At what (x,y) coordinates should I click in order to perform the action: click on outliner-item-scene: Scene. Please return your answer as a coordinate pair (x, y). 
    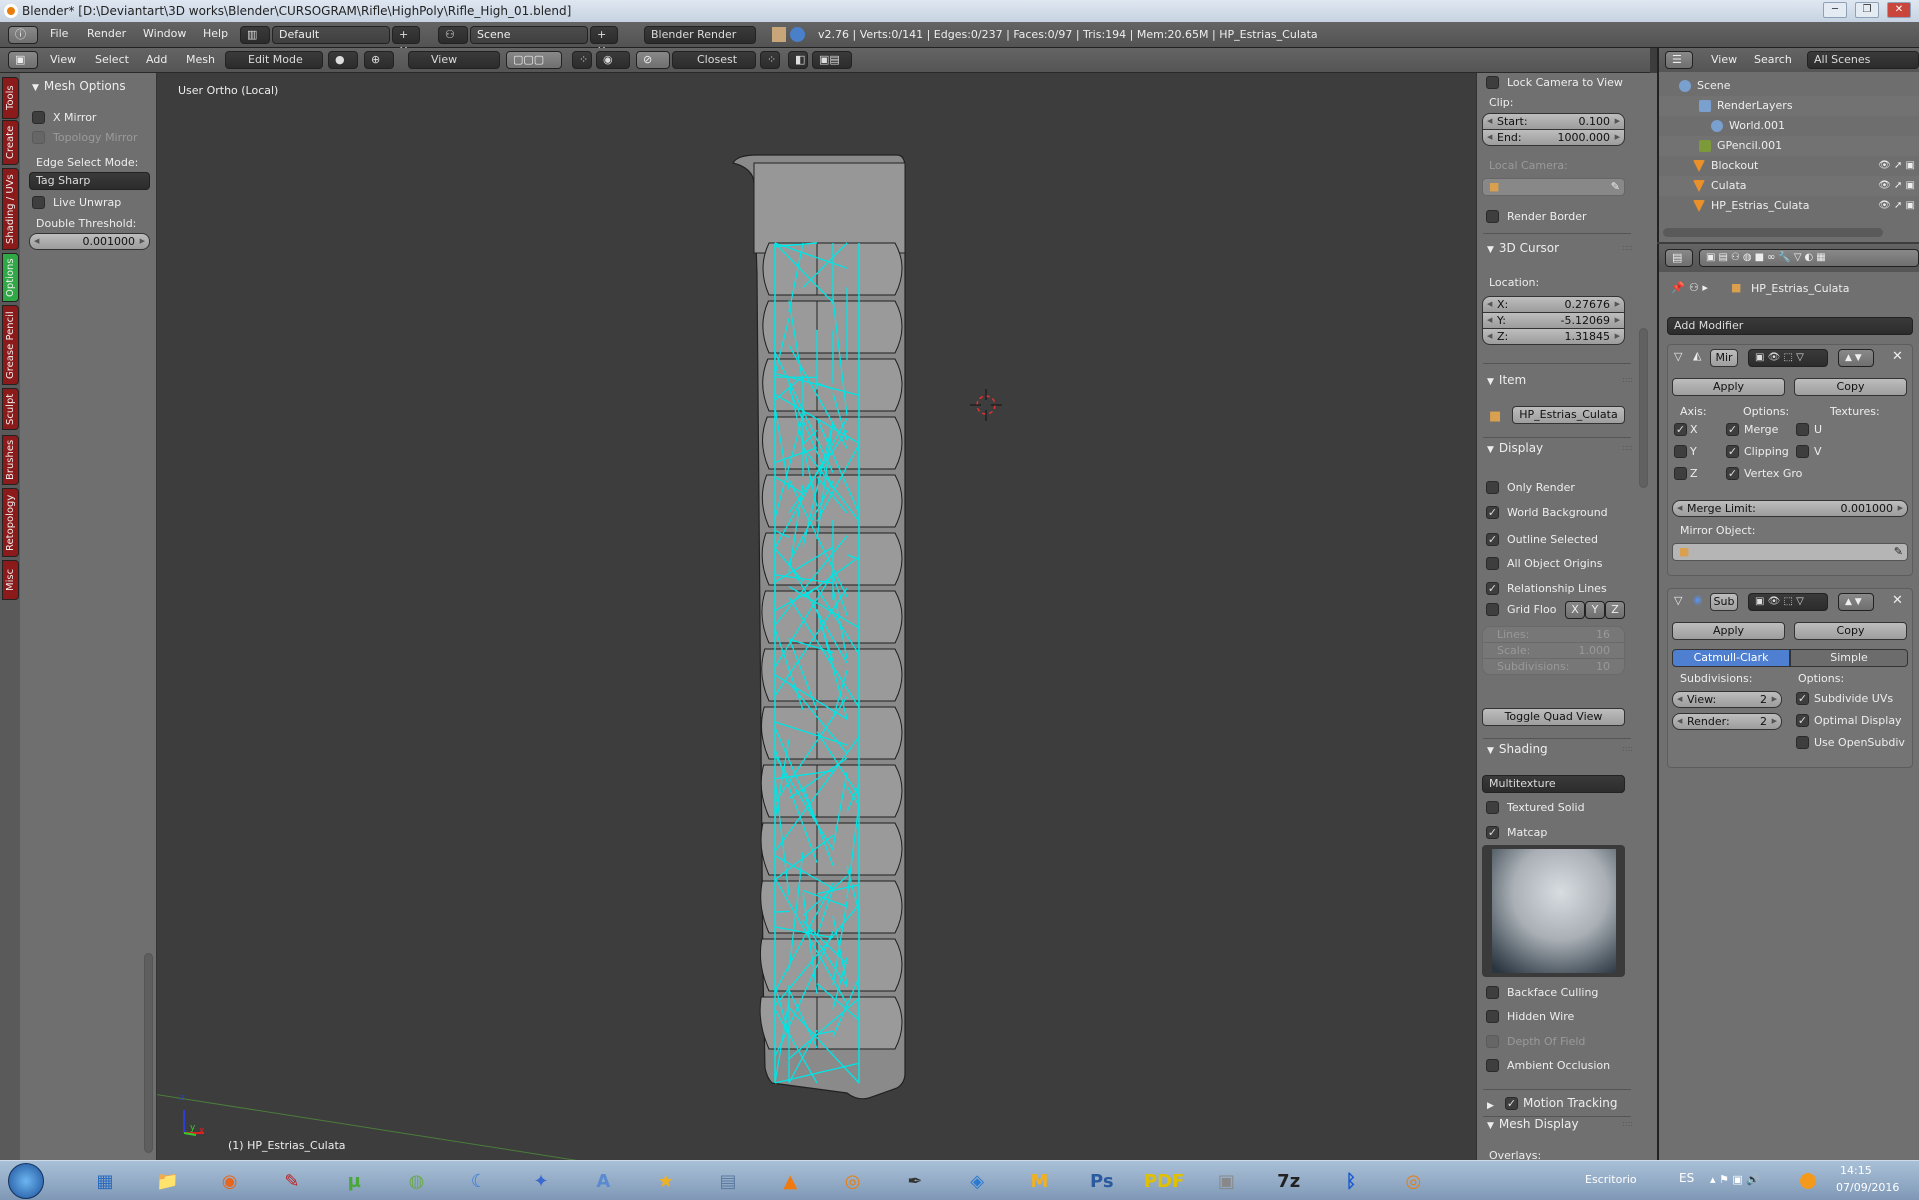
    Looking at the image, I should click on (1789, 86).